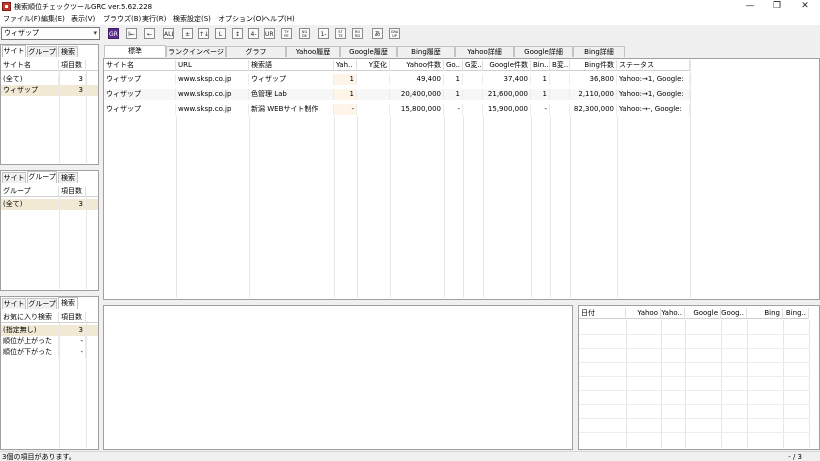  Describe the element at coordinates (417, 65) in the screenshot. I see `col-yahoo-count: Yahoo件数` at that location.